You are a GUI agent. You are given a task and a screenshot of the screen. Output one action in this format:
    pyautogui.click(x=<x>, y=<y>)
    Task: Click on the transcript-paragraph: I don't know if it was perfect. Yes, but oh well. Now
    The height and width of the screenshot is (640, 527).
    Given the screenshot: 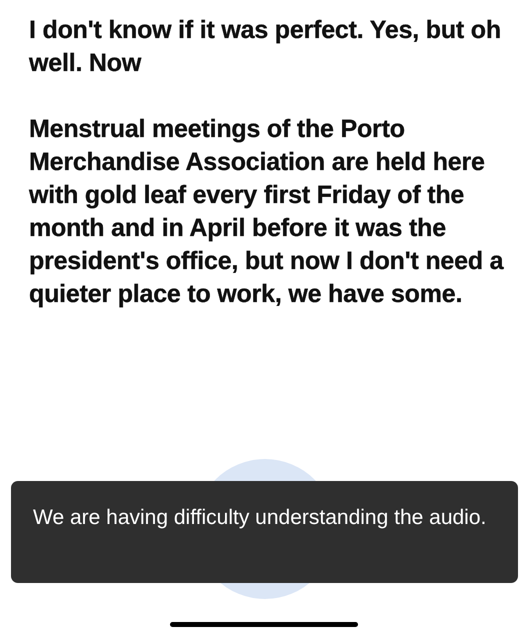 What is the action you would take?
    pyautogui.click(x=265, y=47)
    